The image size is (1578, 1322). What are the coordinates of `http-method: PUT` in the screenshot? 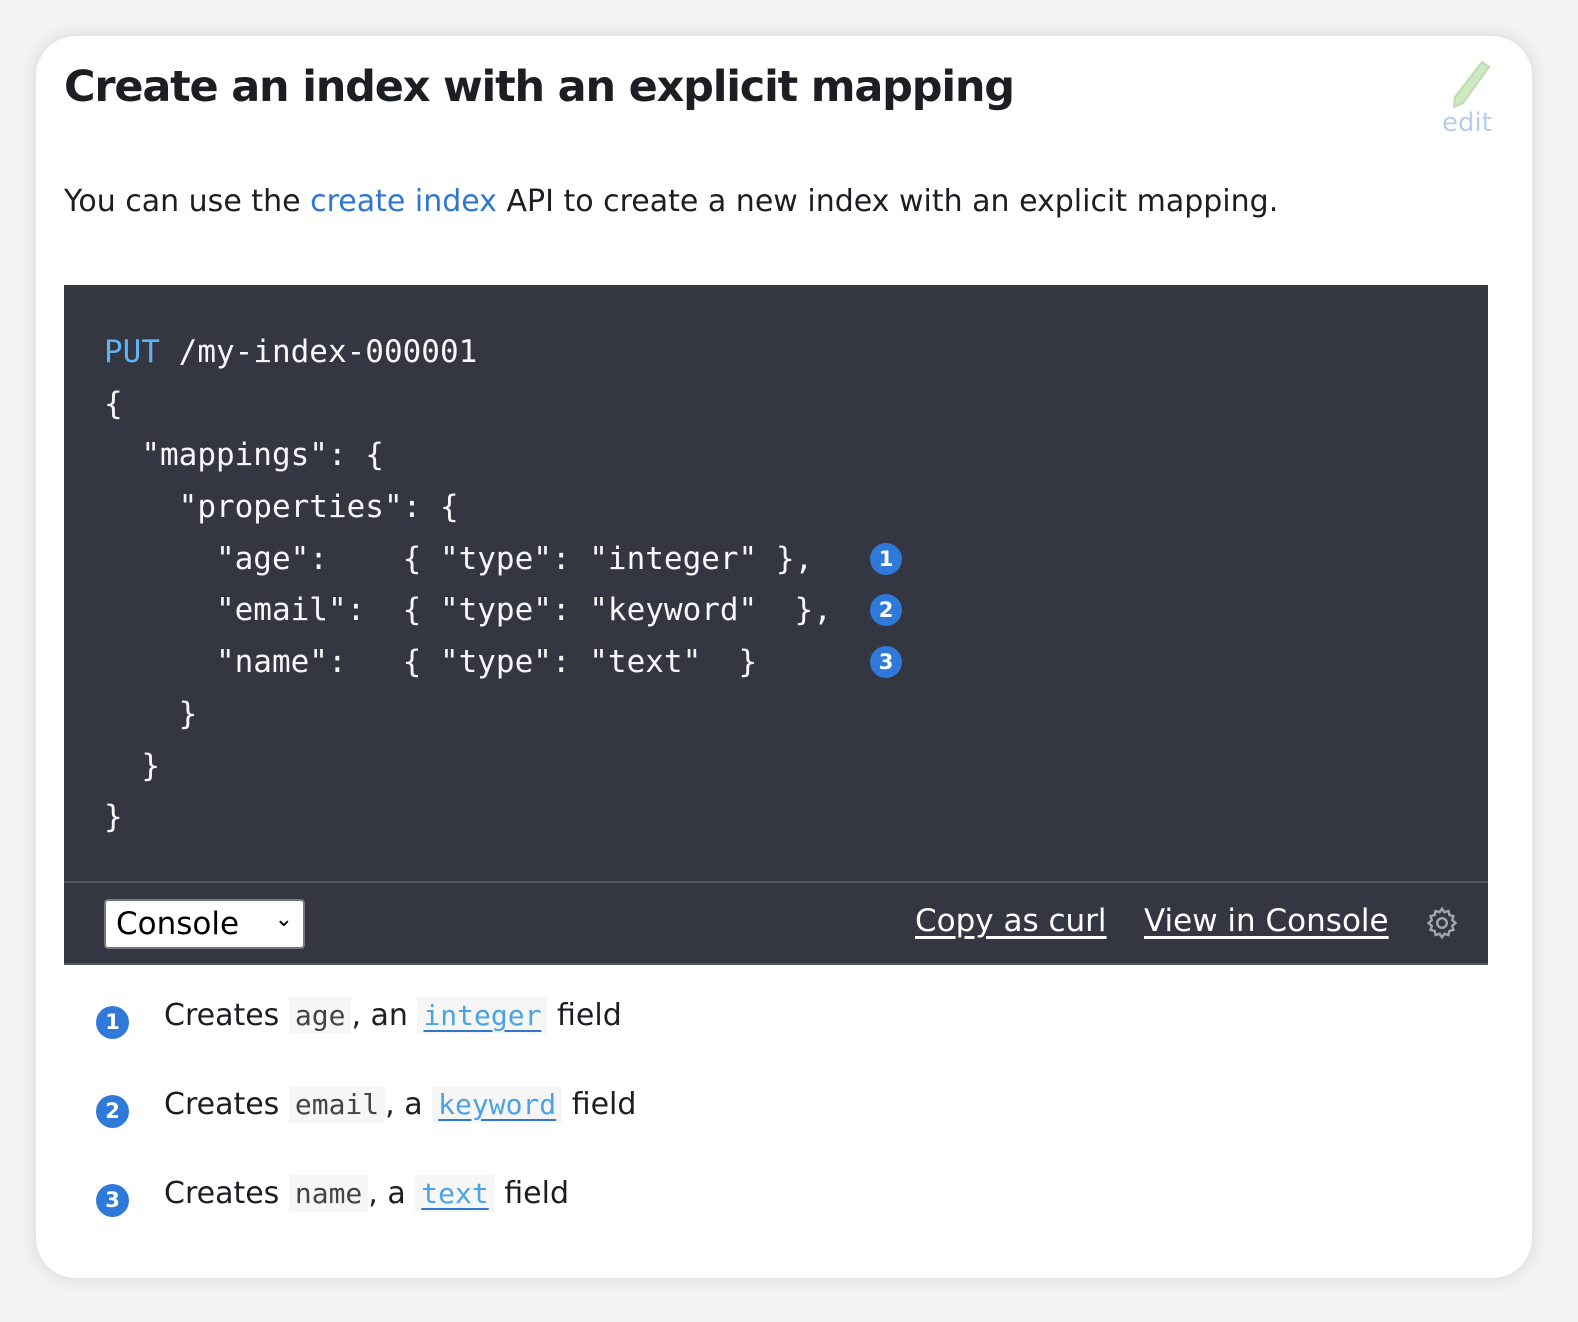 It's located at (132, 352).